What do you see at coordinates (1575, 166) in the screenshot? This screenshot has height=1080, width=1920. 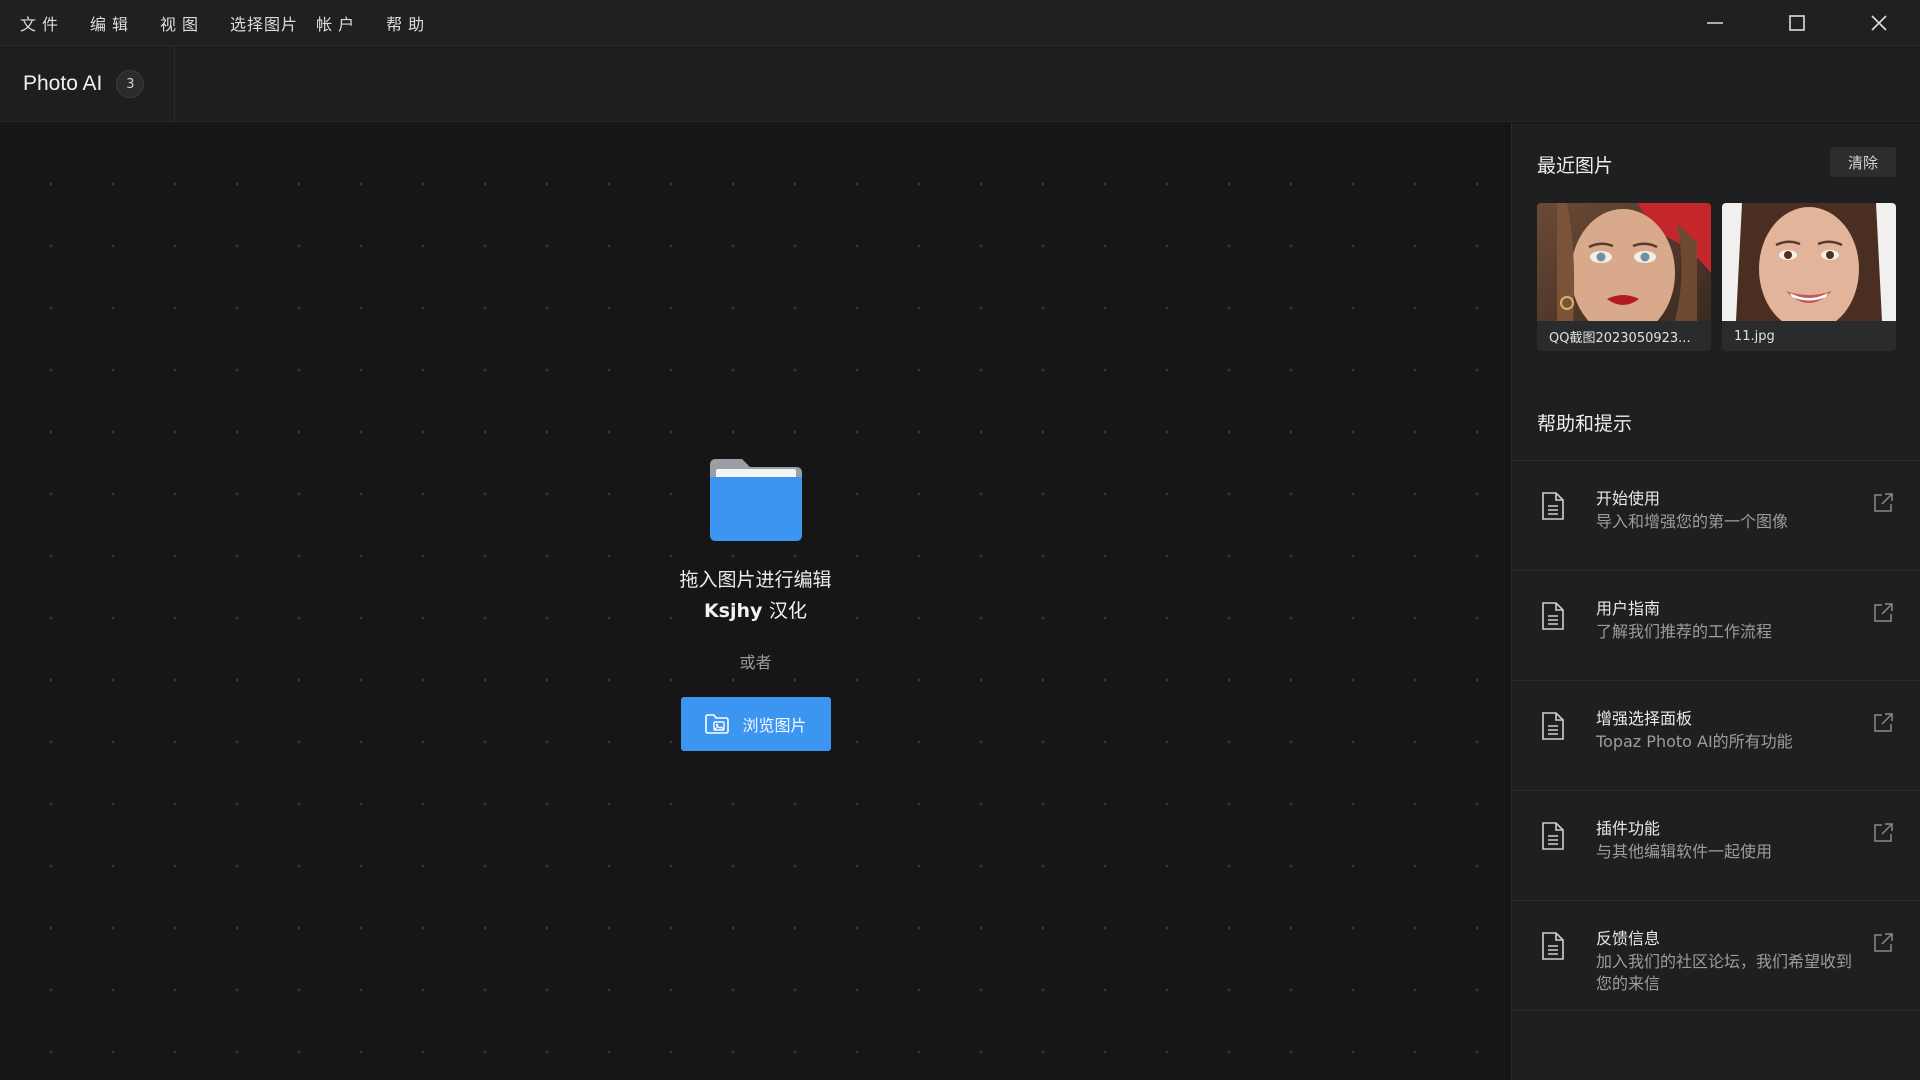 I see `recent-images-title: 最近图片` at bounding box center [1575, 166].